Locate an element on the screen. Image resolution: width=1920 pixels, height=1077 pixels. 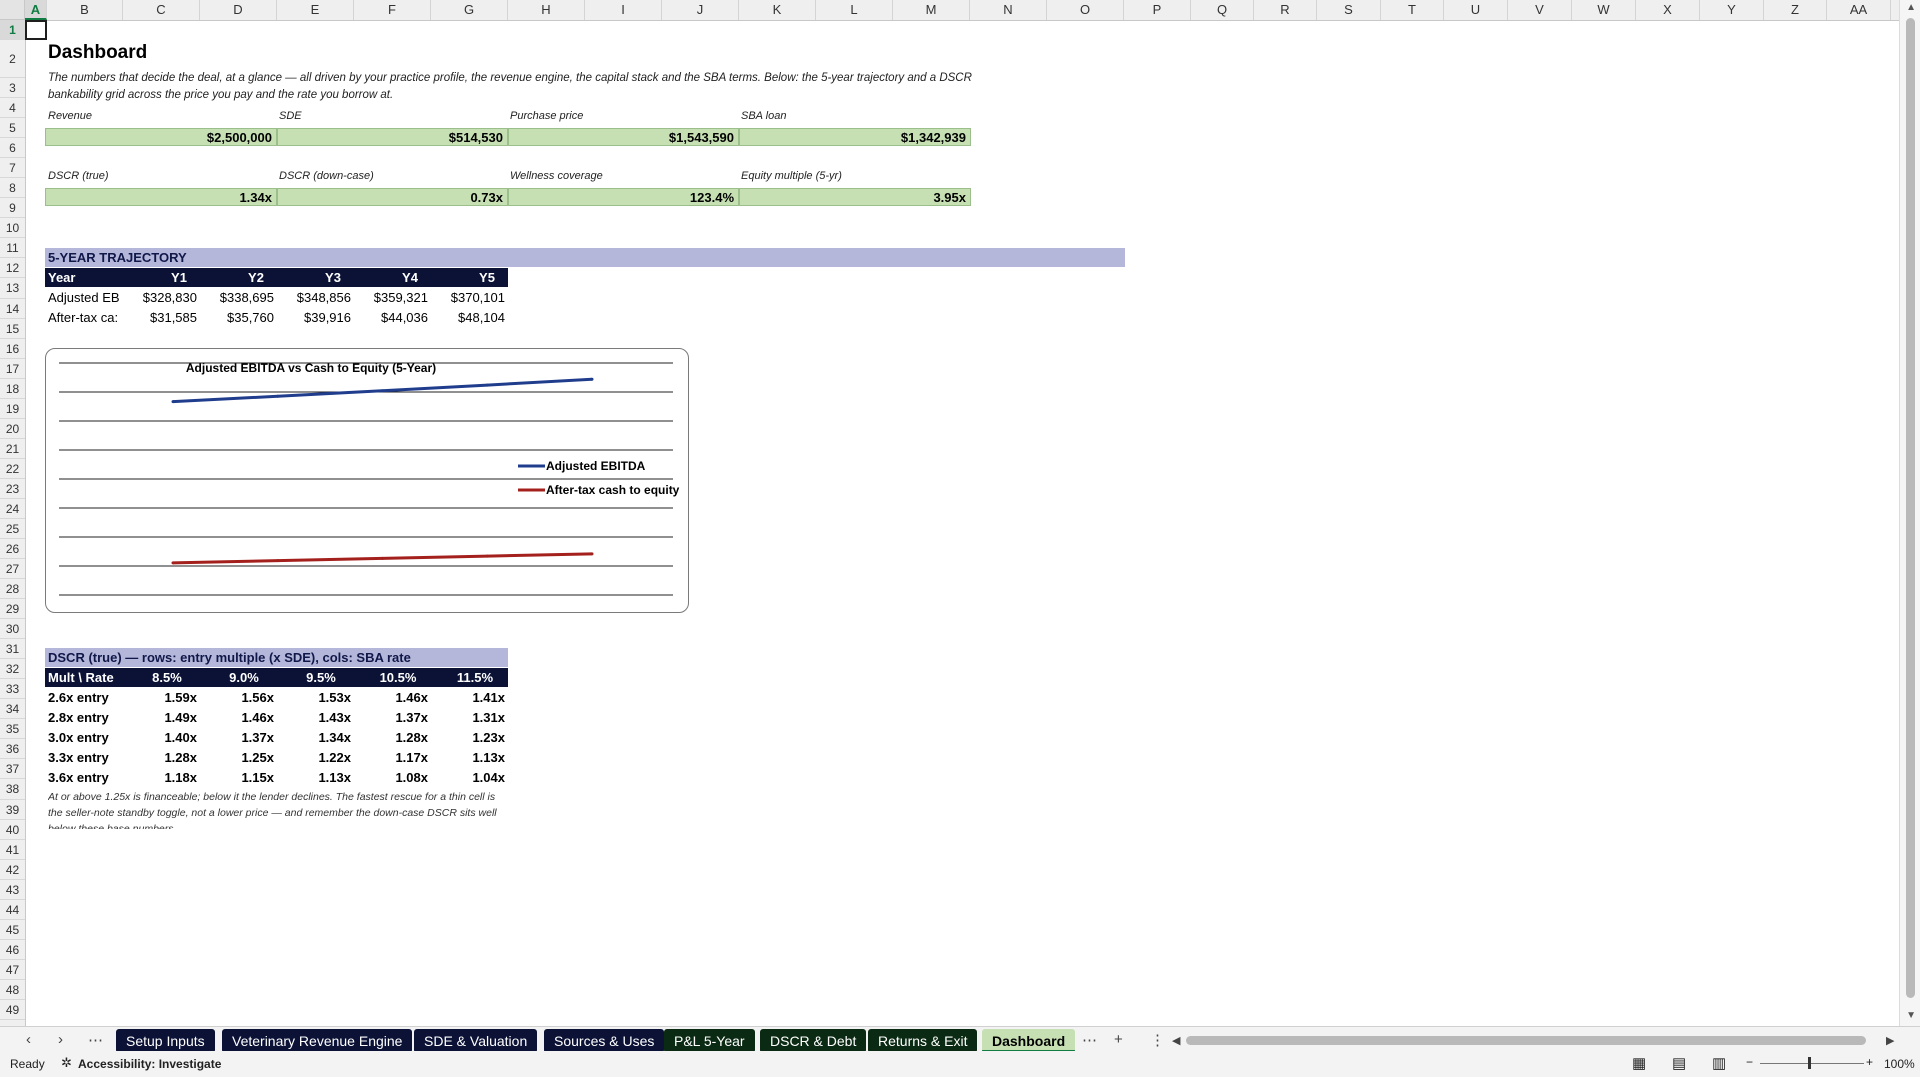
dscr-cell: 1.25x is located at coordinates (238, 757).